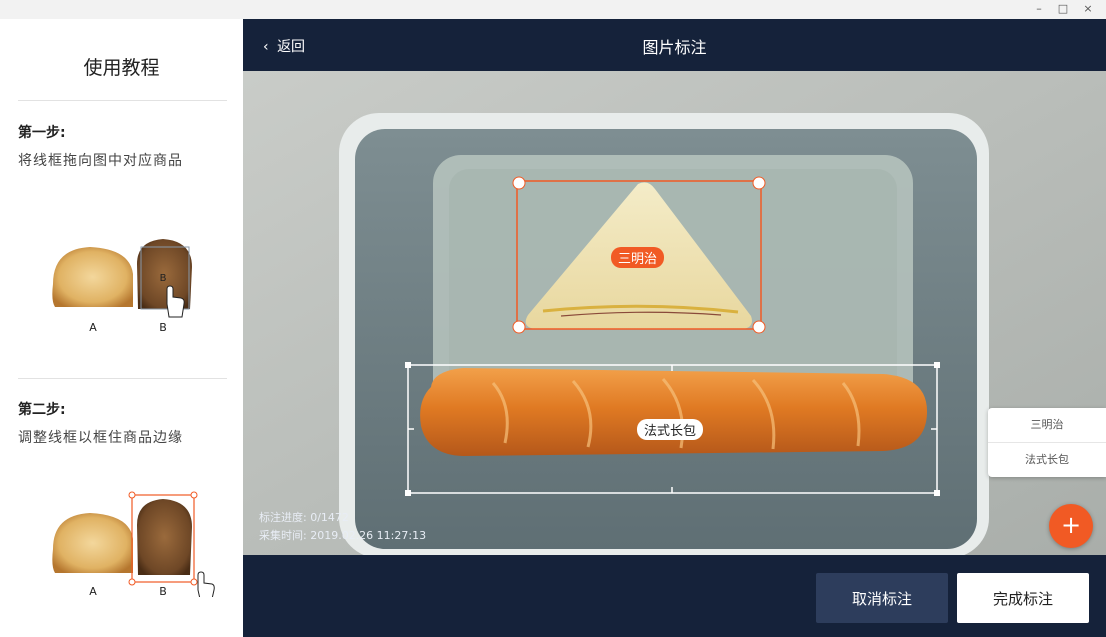 Image resolution: width=1106 pixels, height=637 pixels. What do you see at coordinates (1023, 598) in the screenshot?
I see `complete-annotation-button: 完成标注` at bounding box center [1023, 598].